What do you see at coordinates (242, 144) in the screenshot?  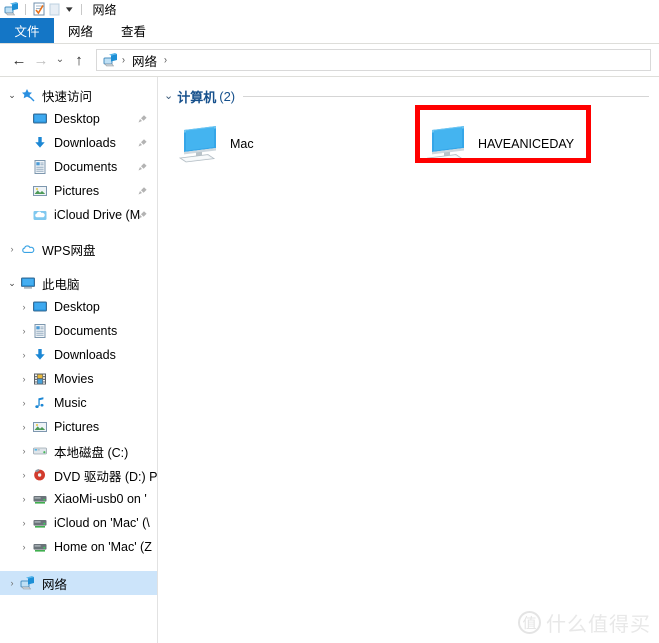 I see `list-item-label: Mac` at bounding box center [242, 144].